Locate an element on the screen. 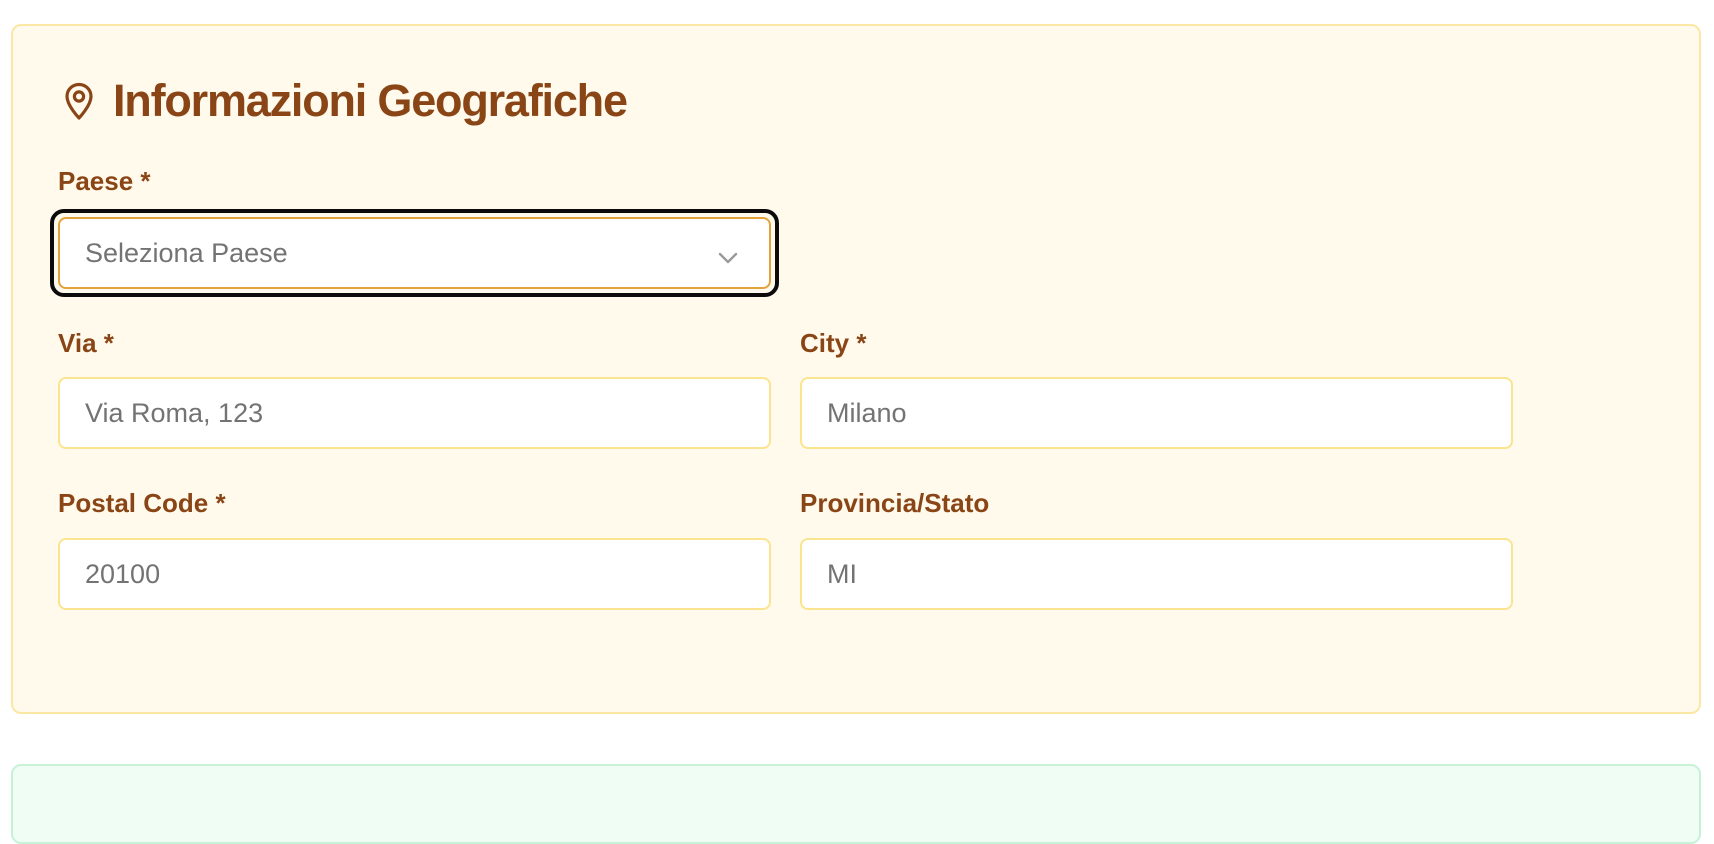  chevron-down-icon is located at coordinates (728, 258).